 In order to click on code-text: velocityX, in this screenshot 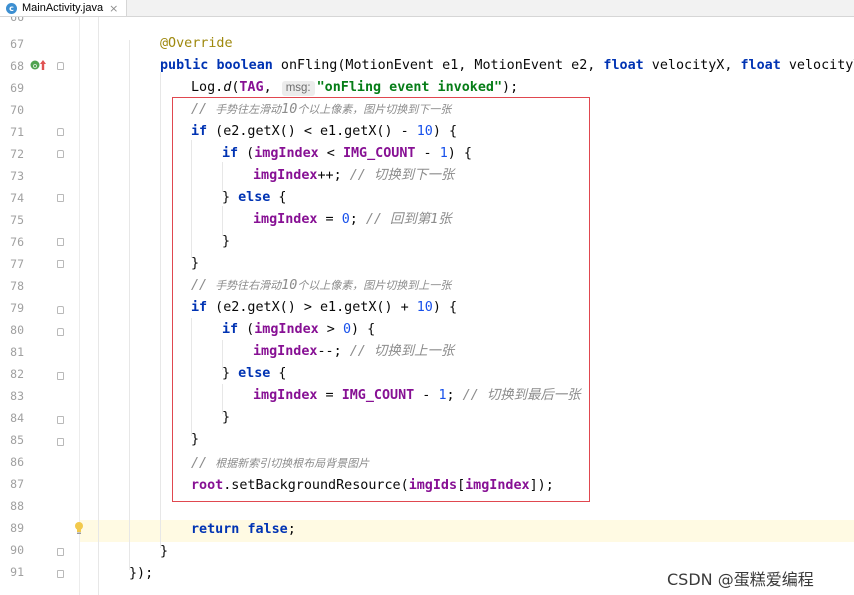, I will do `click(692, 65)`.